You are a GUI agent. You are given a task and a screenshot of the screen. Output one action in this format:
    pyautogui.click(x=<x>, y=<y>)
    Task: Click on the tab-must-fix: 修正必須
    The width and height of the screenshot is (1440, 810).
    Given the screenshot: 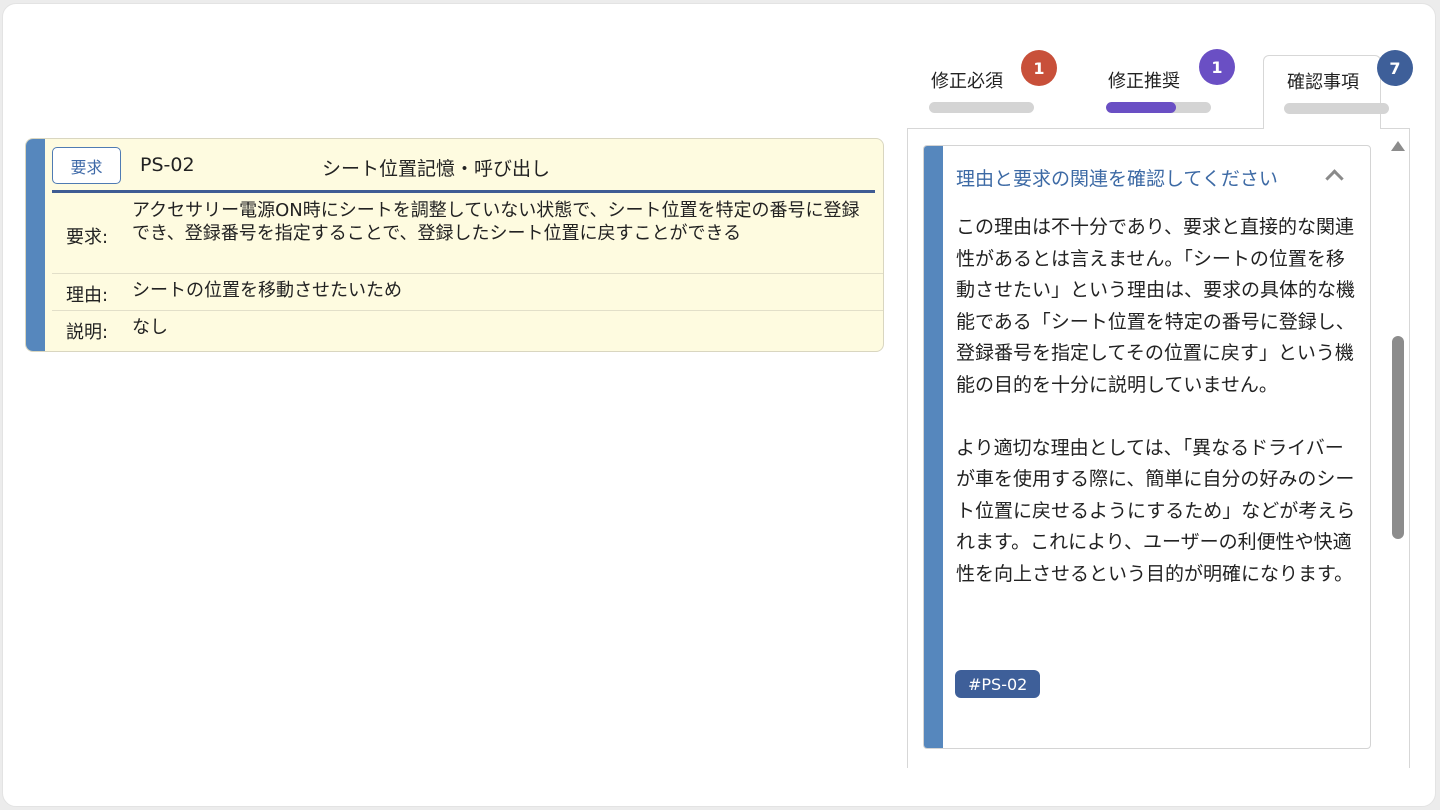 What is the action you would take?
    pyautogui.click(x=971, y=92)
    